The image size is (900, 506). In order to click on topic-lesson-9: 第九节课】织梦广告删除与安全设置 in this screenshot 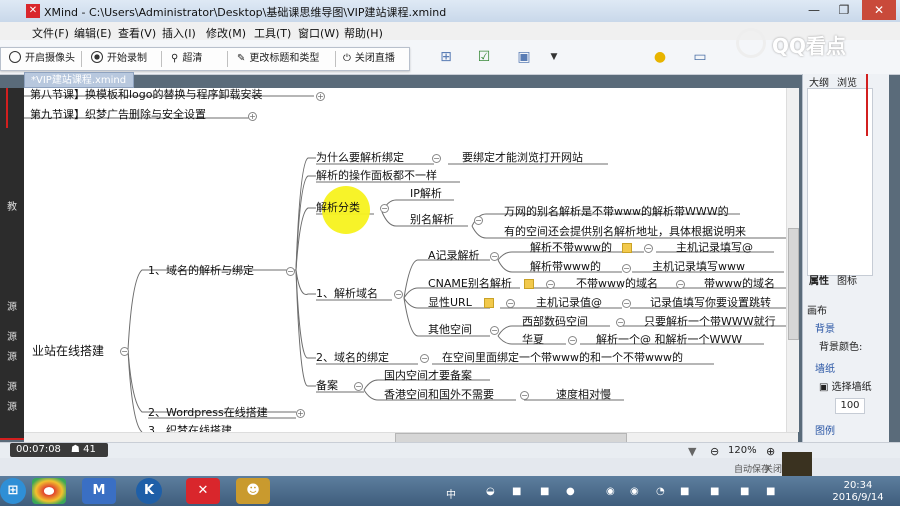, I will do `click(118, 115)`.